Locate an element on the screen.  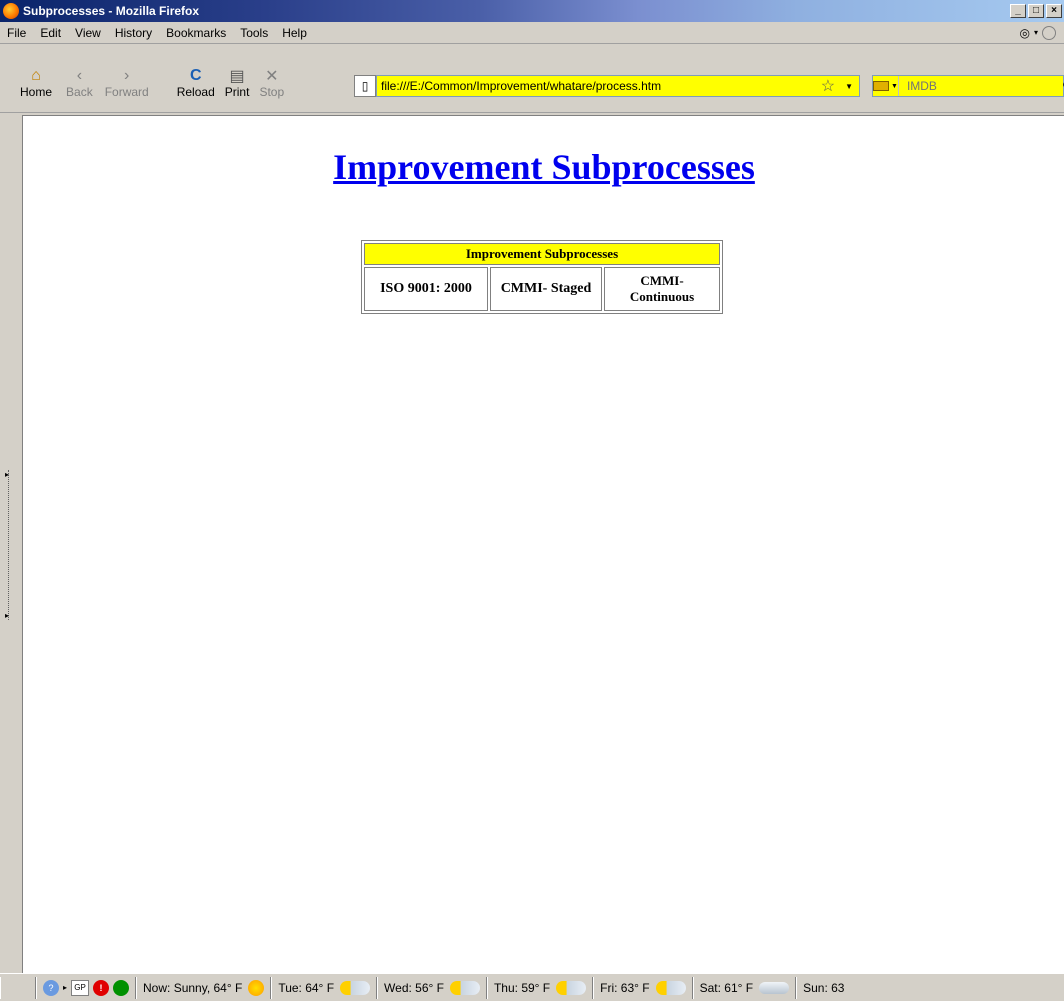
status-spacer is located at coordinates (18, 987).